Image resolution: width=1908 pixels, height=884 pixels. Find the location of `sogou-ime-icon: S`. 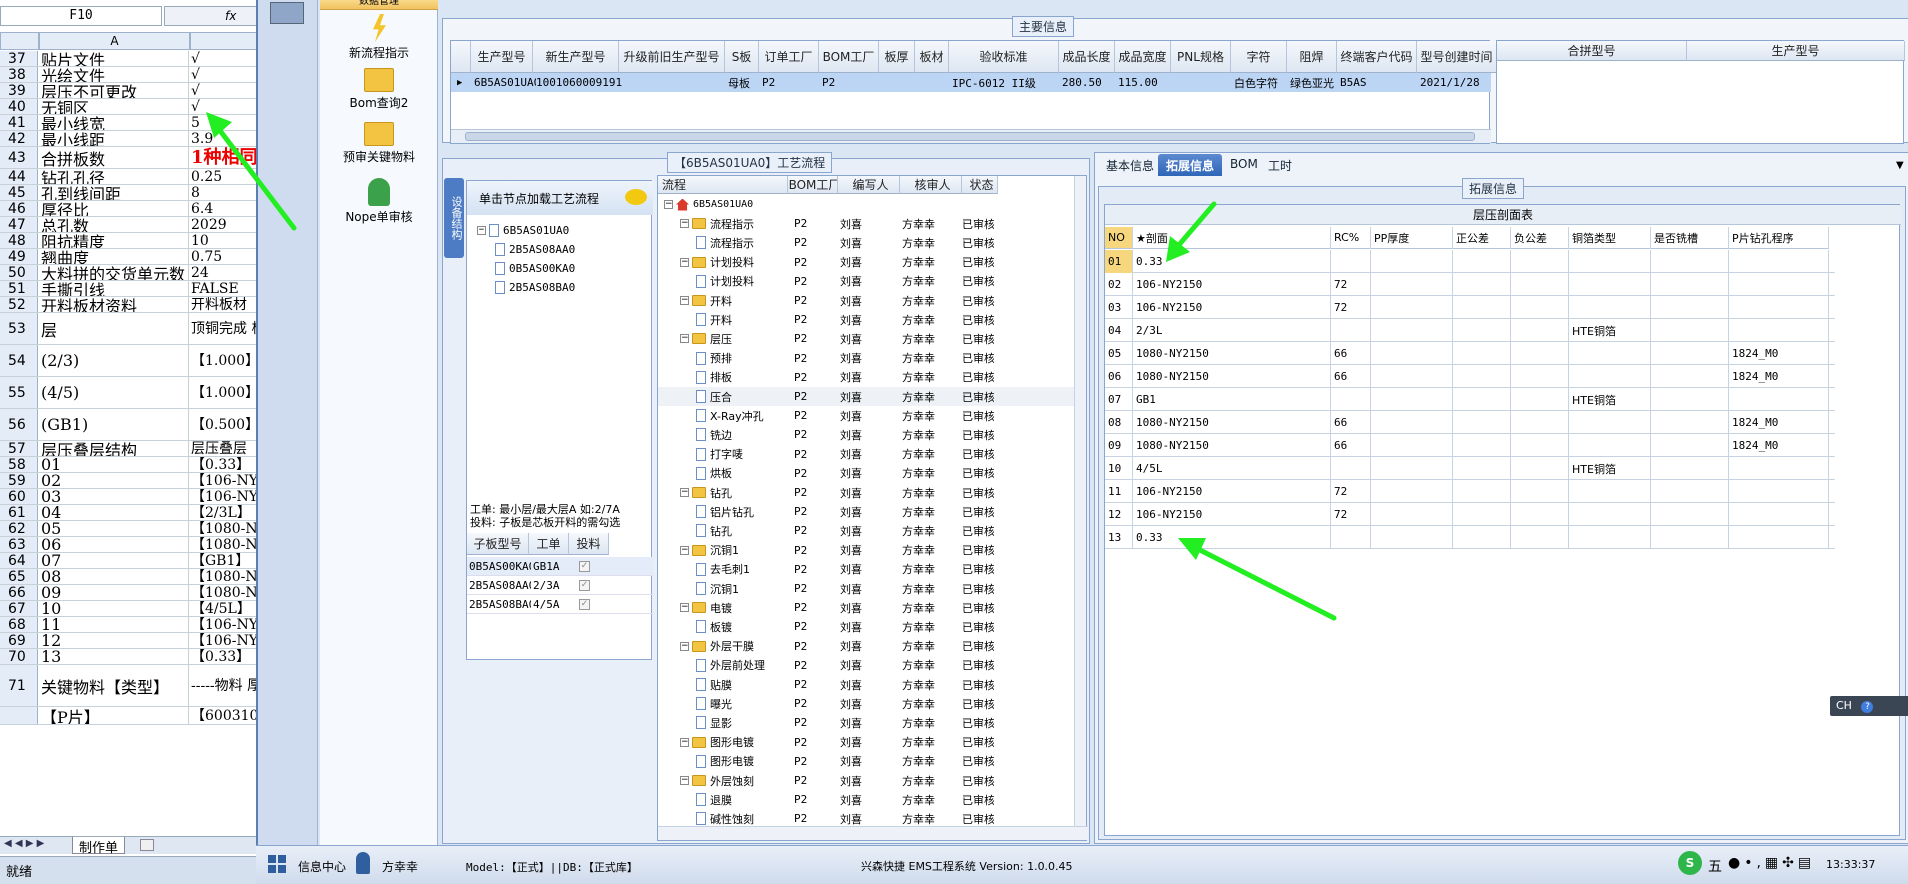

sogou-ime-icon: S is located at coordinates (1690, 863).